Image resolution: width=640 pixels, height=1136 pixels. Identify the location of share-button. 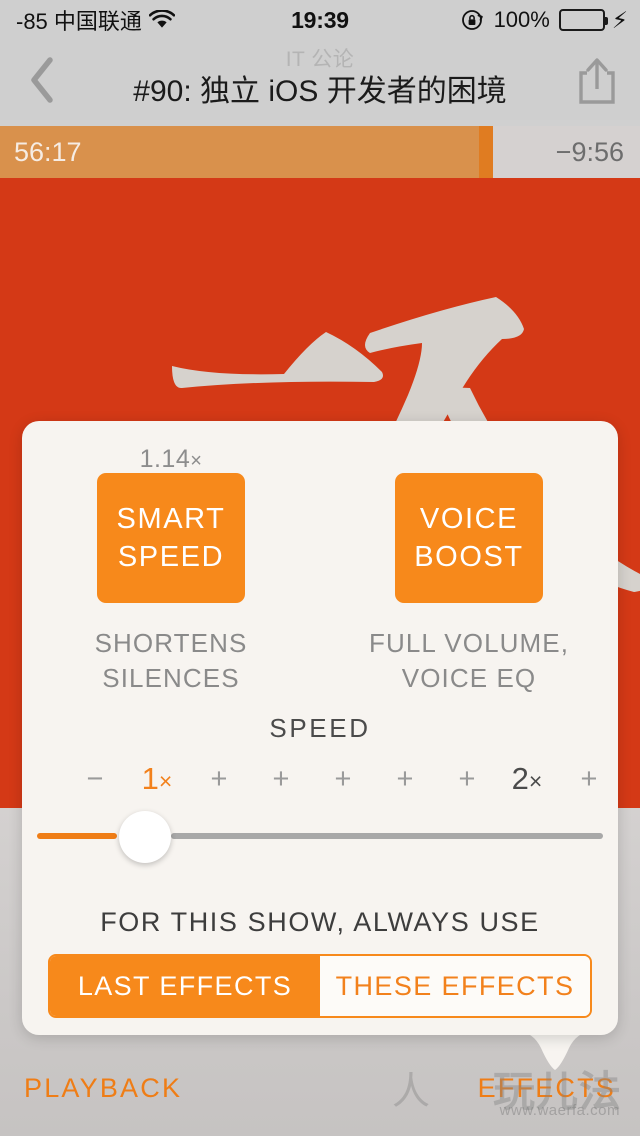
(597, 81).